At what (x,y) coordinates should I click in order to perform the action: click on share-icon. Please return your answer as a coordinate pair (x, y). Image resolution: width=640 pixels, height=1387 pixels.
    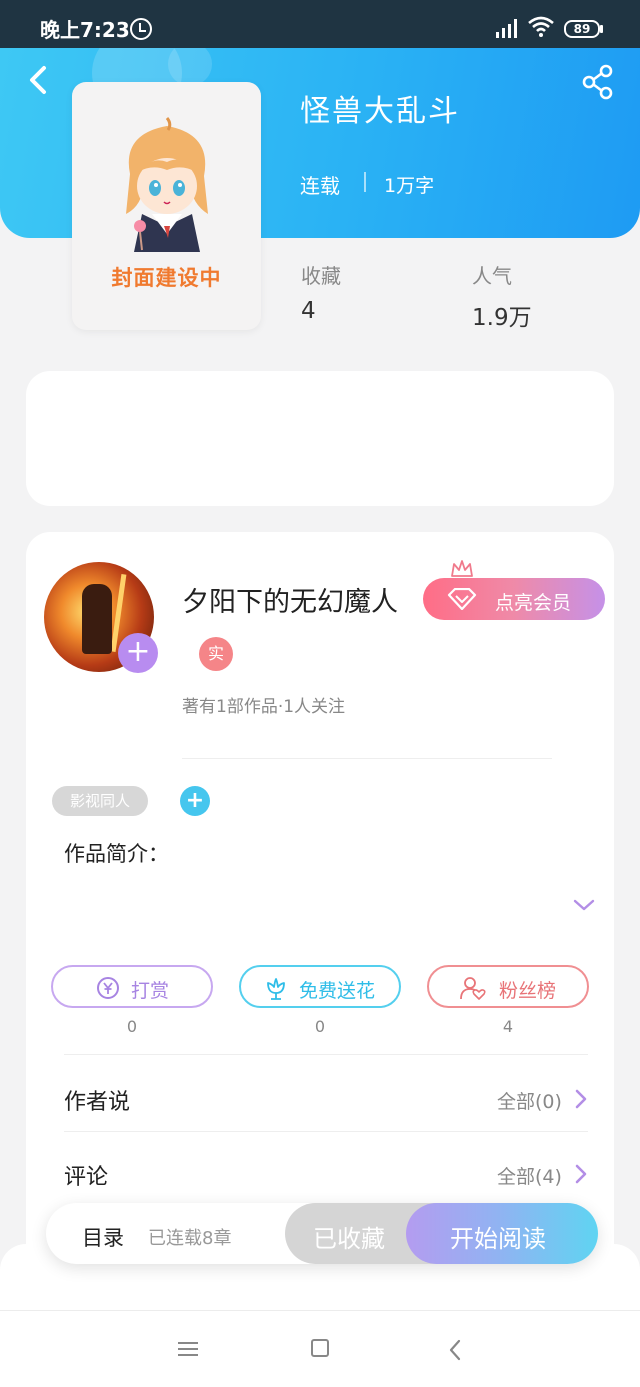
    Looking at the image, I should click on (598, 82).